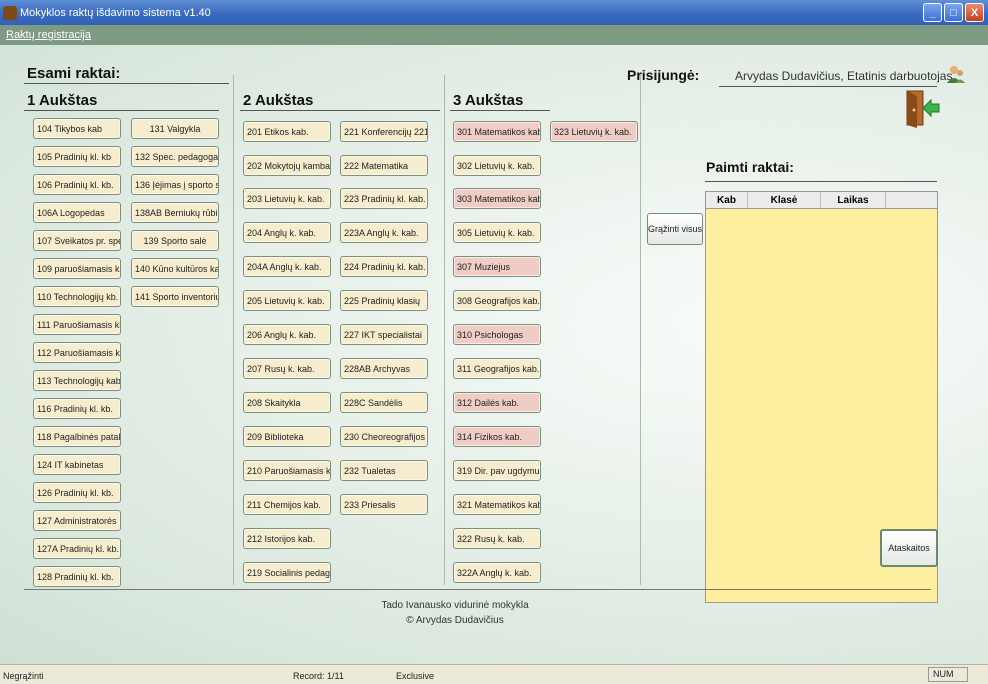 This screenshot has width=988, height=684. I want to click on key-button-141: 141 Sporto inventorius, so click(175, 296).